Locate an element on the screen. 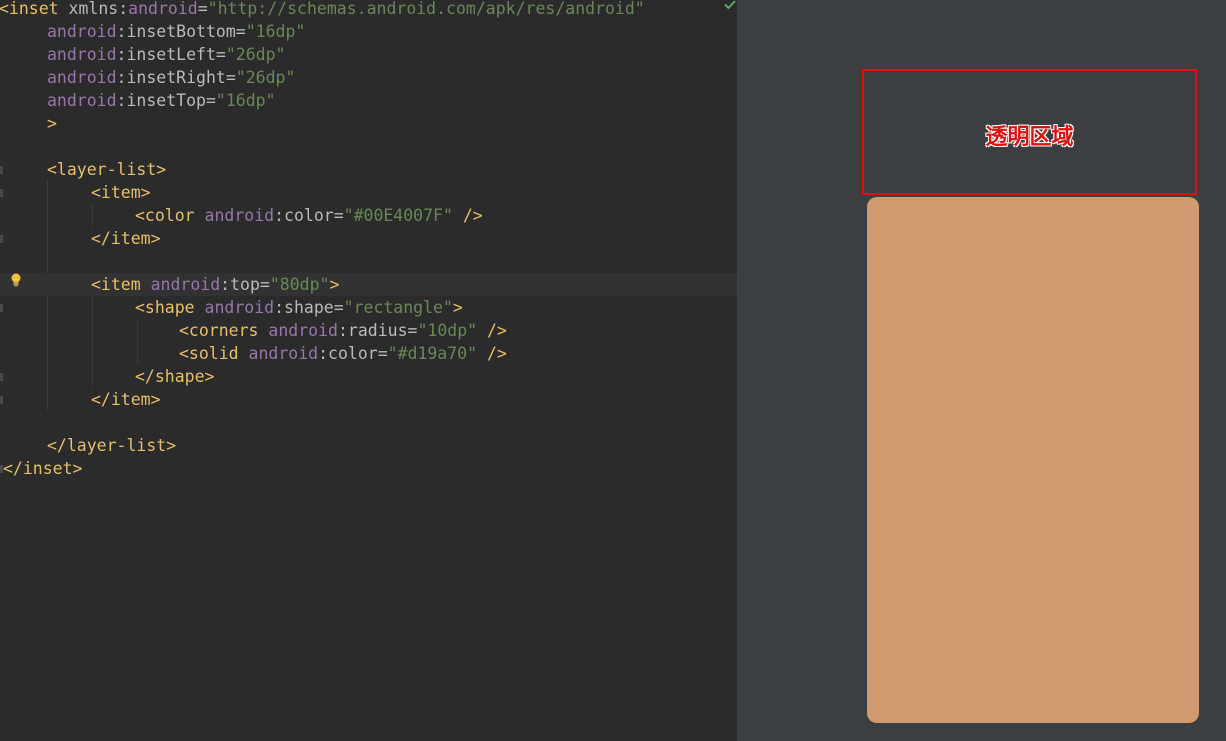  xml-tag: <layer-list> is located at coordinates (107, 169).